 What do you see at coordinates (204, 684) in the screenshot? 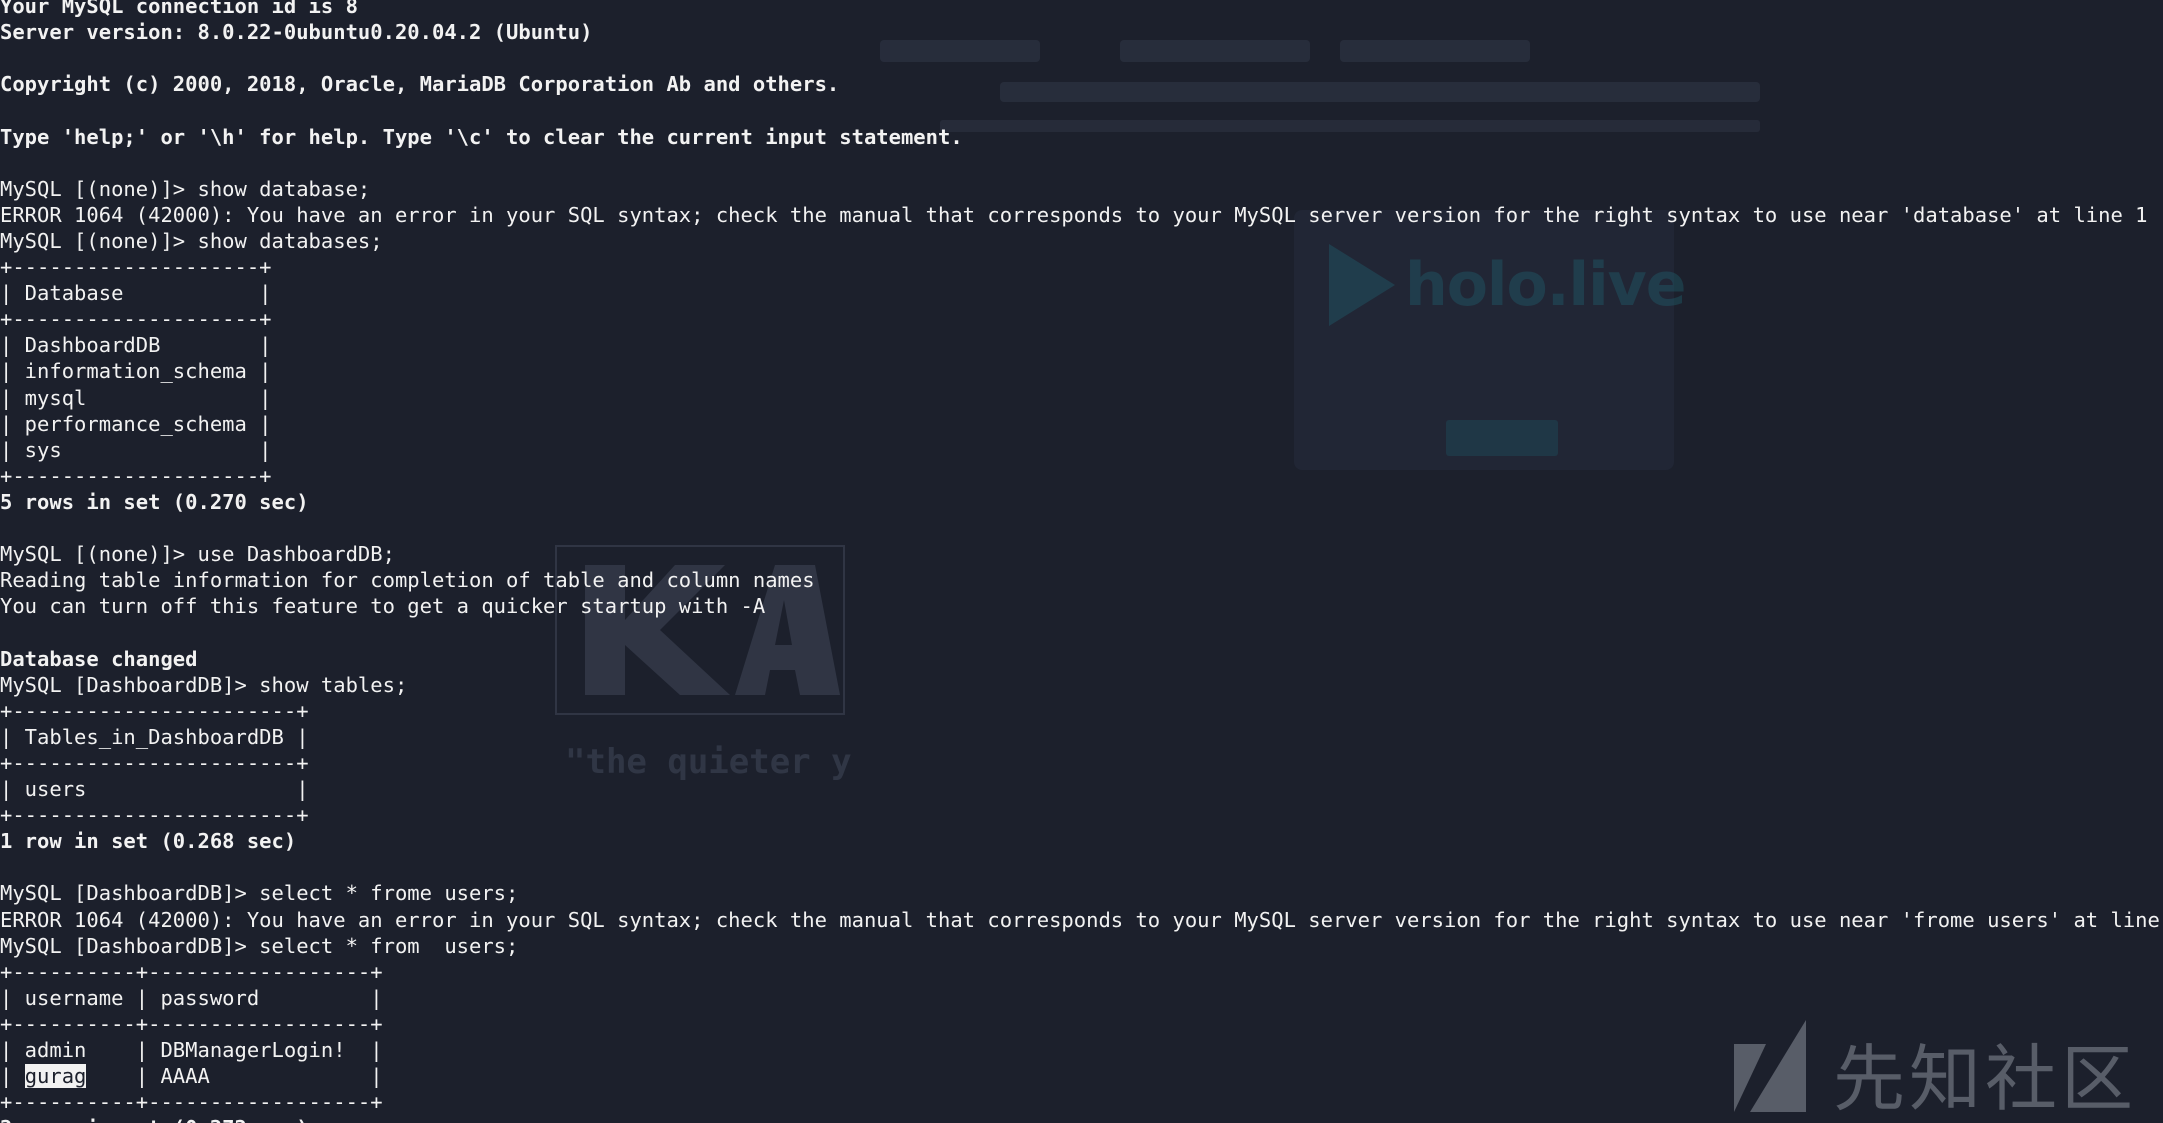
I see `terminal-line: MySQL [DashboardDB]> show tables;` at bounding box center [204, 684].